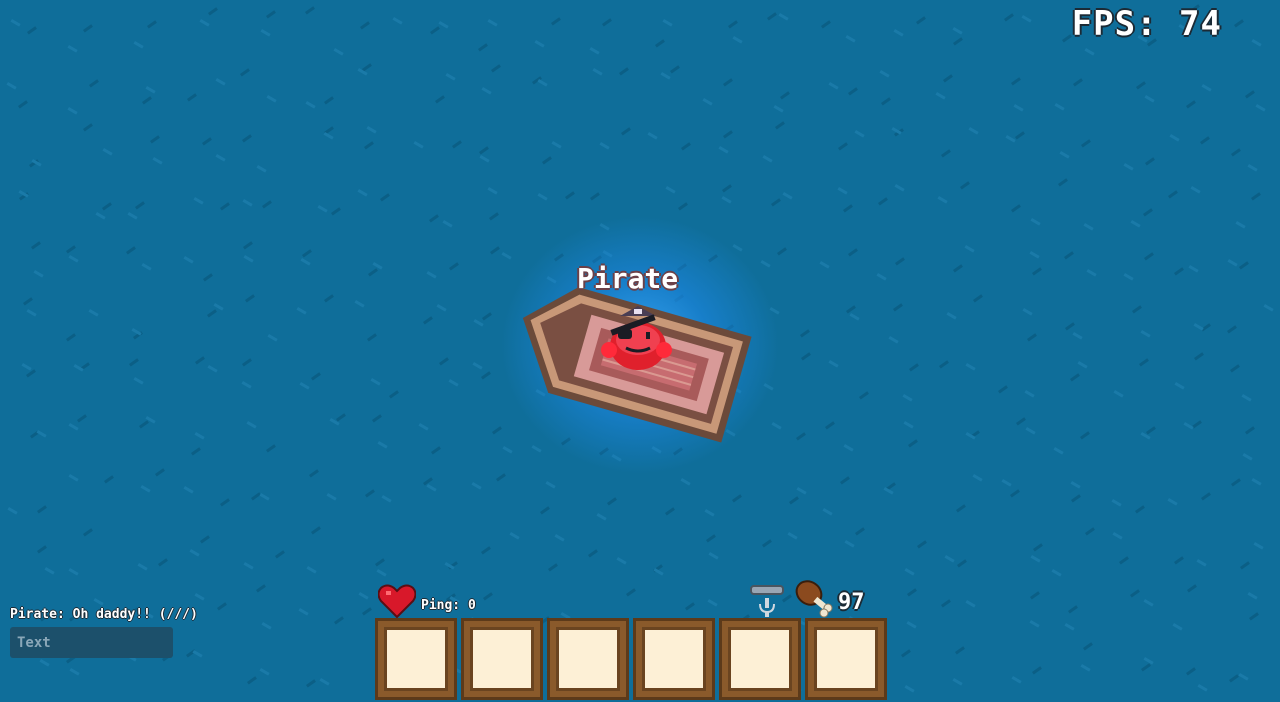 This screenshot has height=702, width=1280. Describe the element at coordinates (91, 642) in the screenshot. I see `chat-input` at that location.